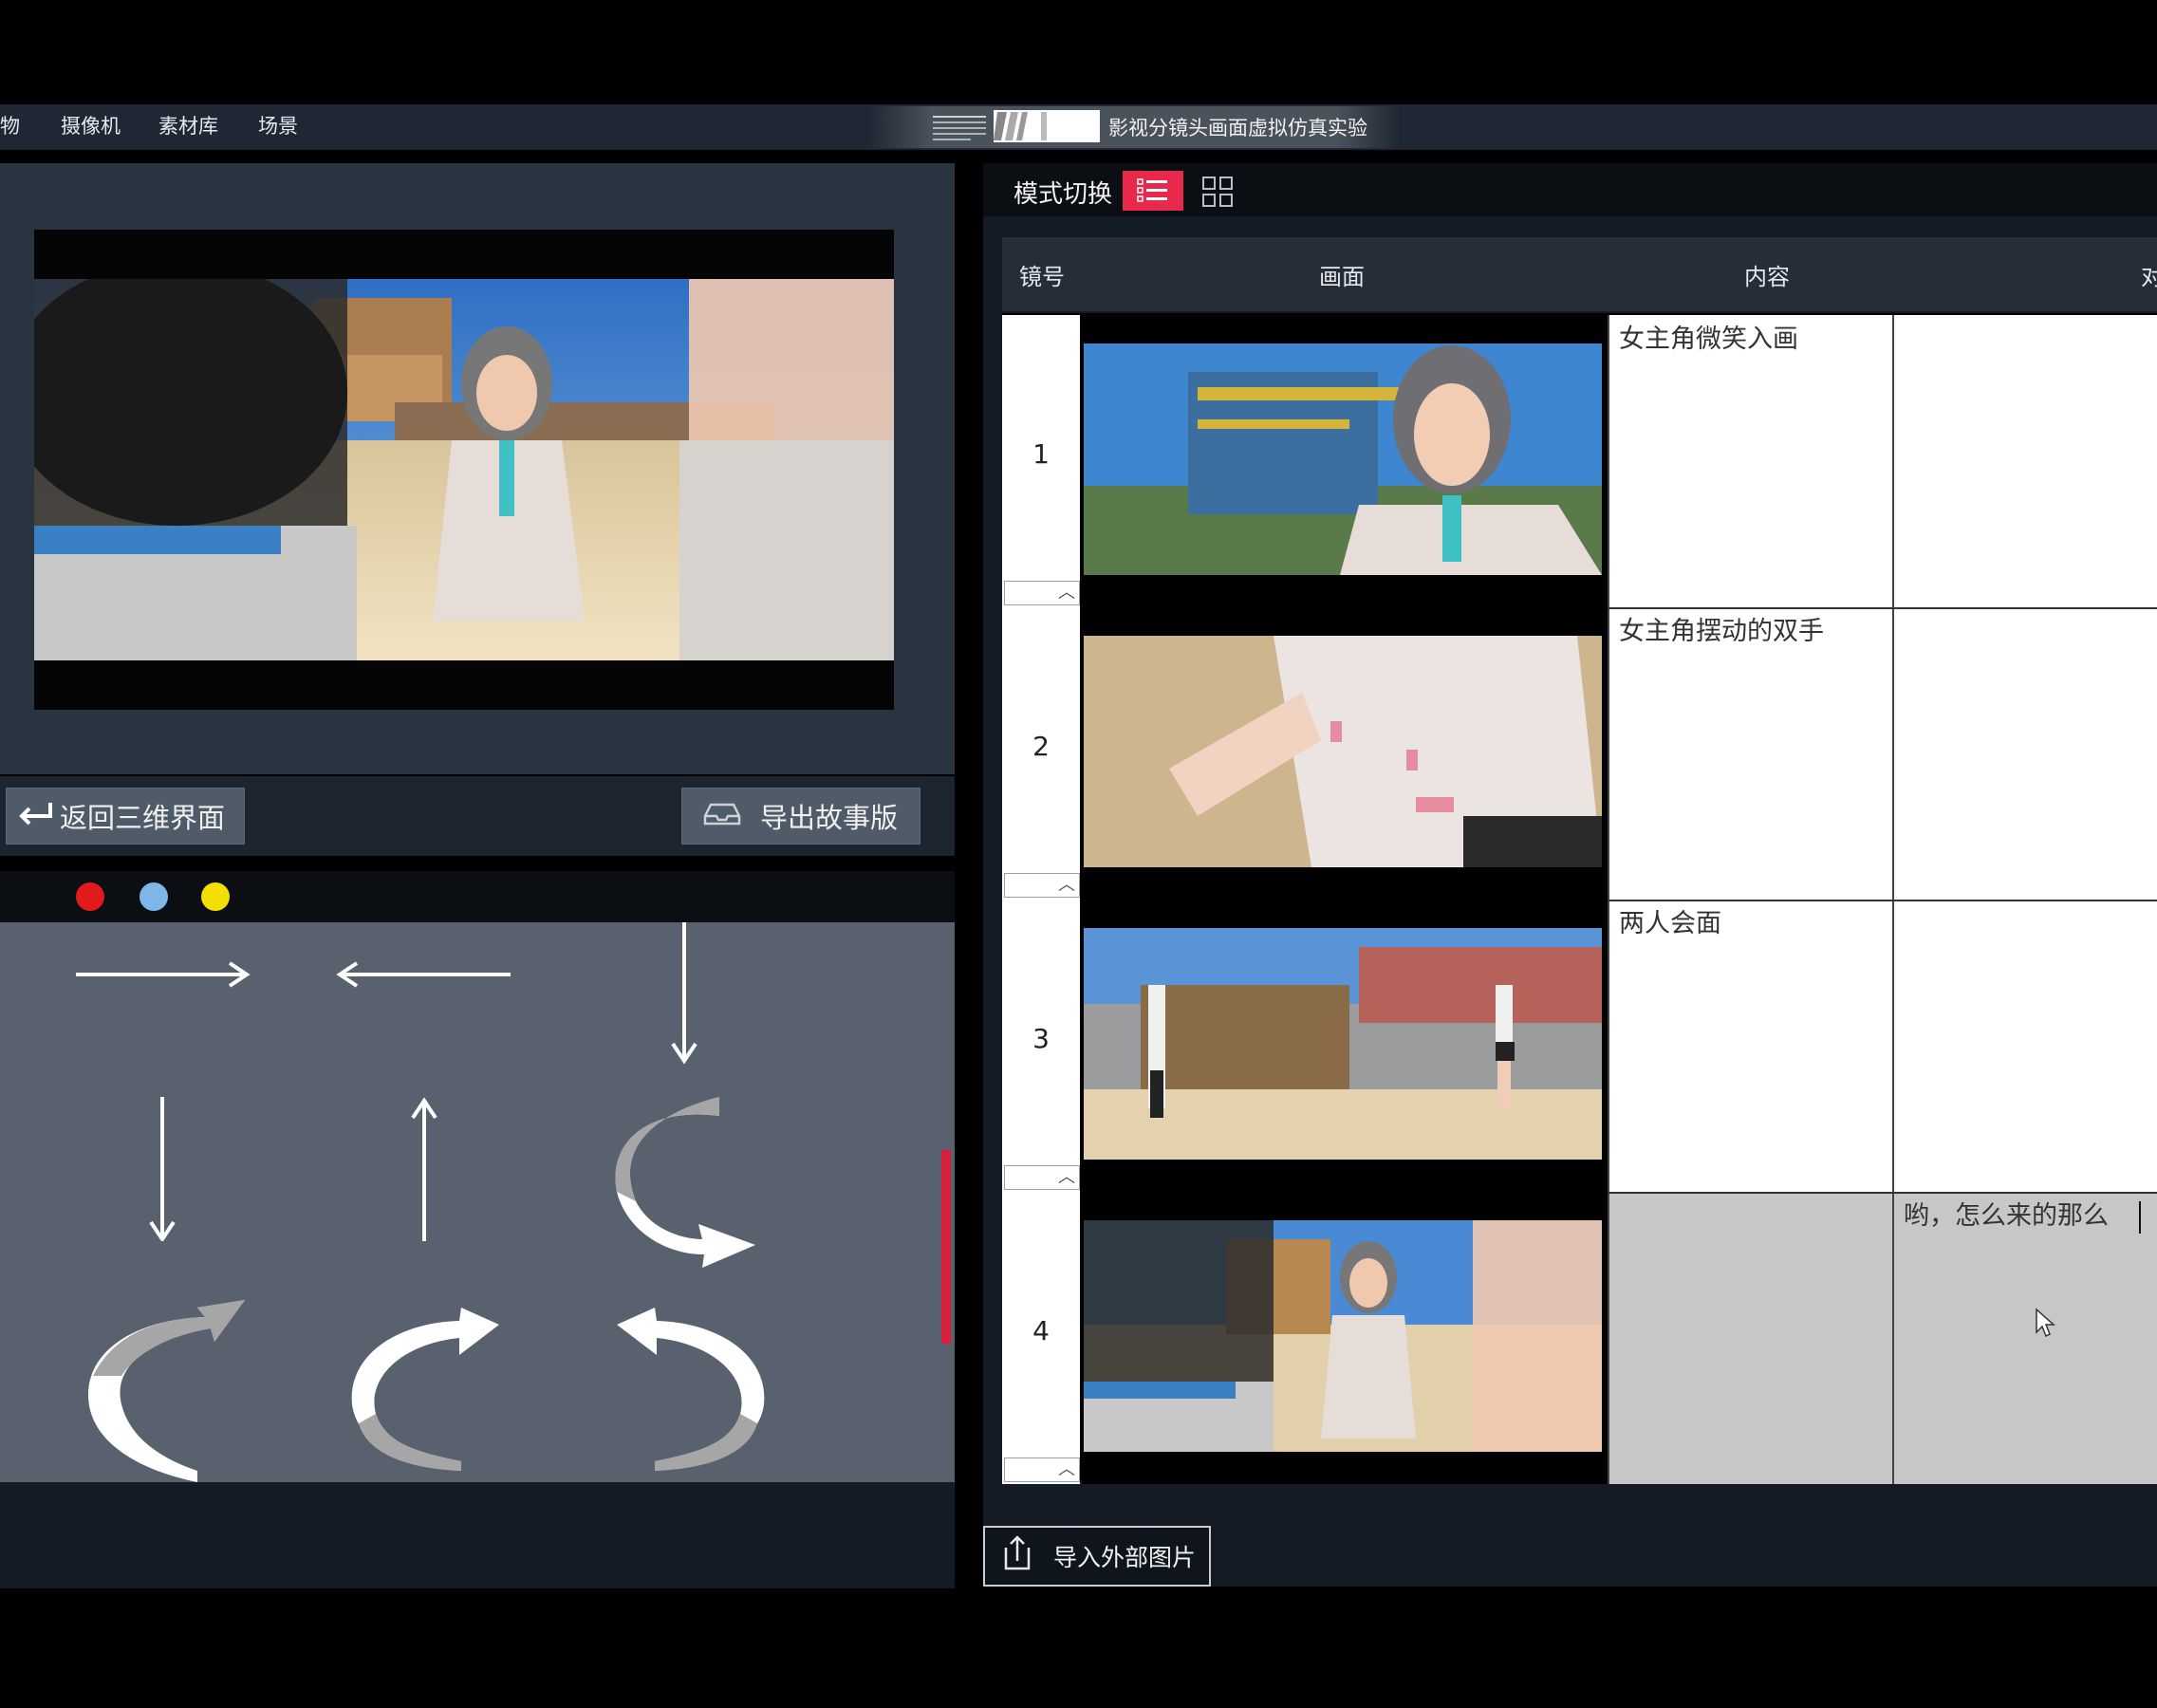 The height and width of the screenshot is (1708, 2157). I want to click on preview-image, so click(464, 469).